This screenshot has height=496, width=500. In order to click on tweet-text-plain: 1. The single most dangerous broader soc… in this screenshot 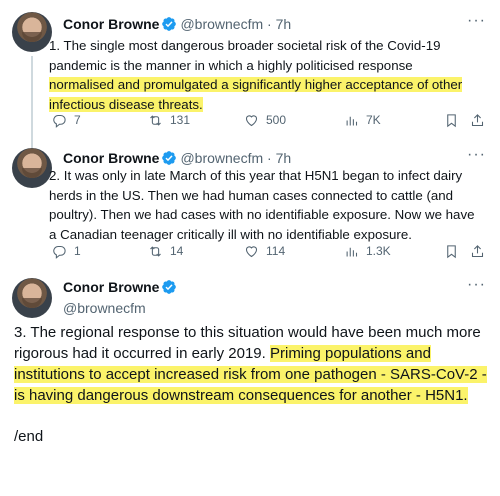, I will do `click(245, 55)`.